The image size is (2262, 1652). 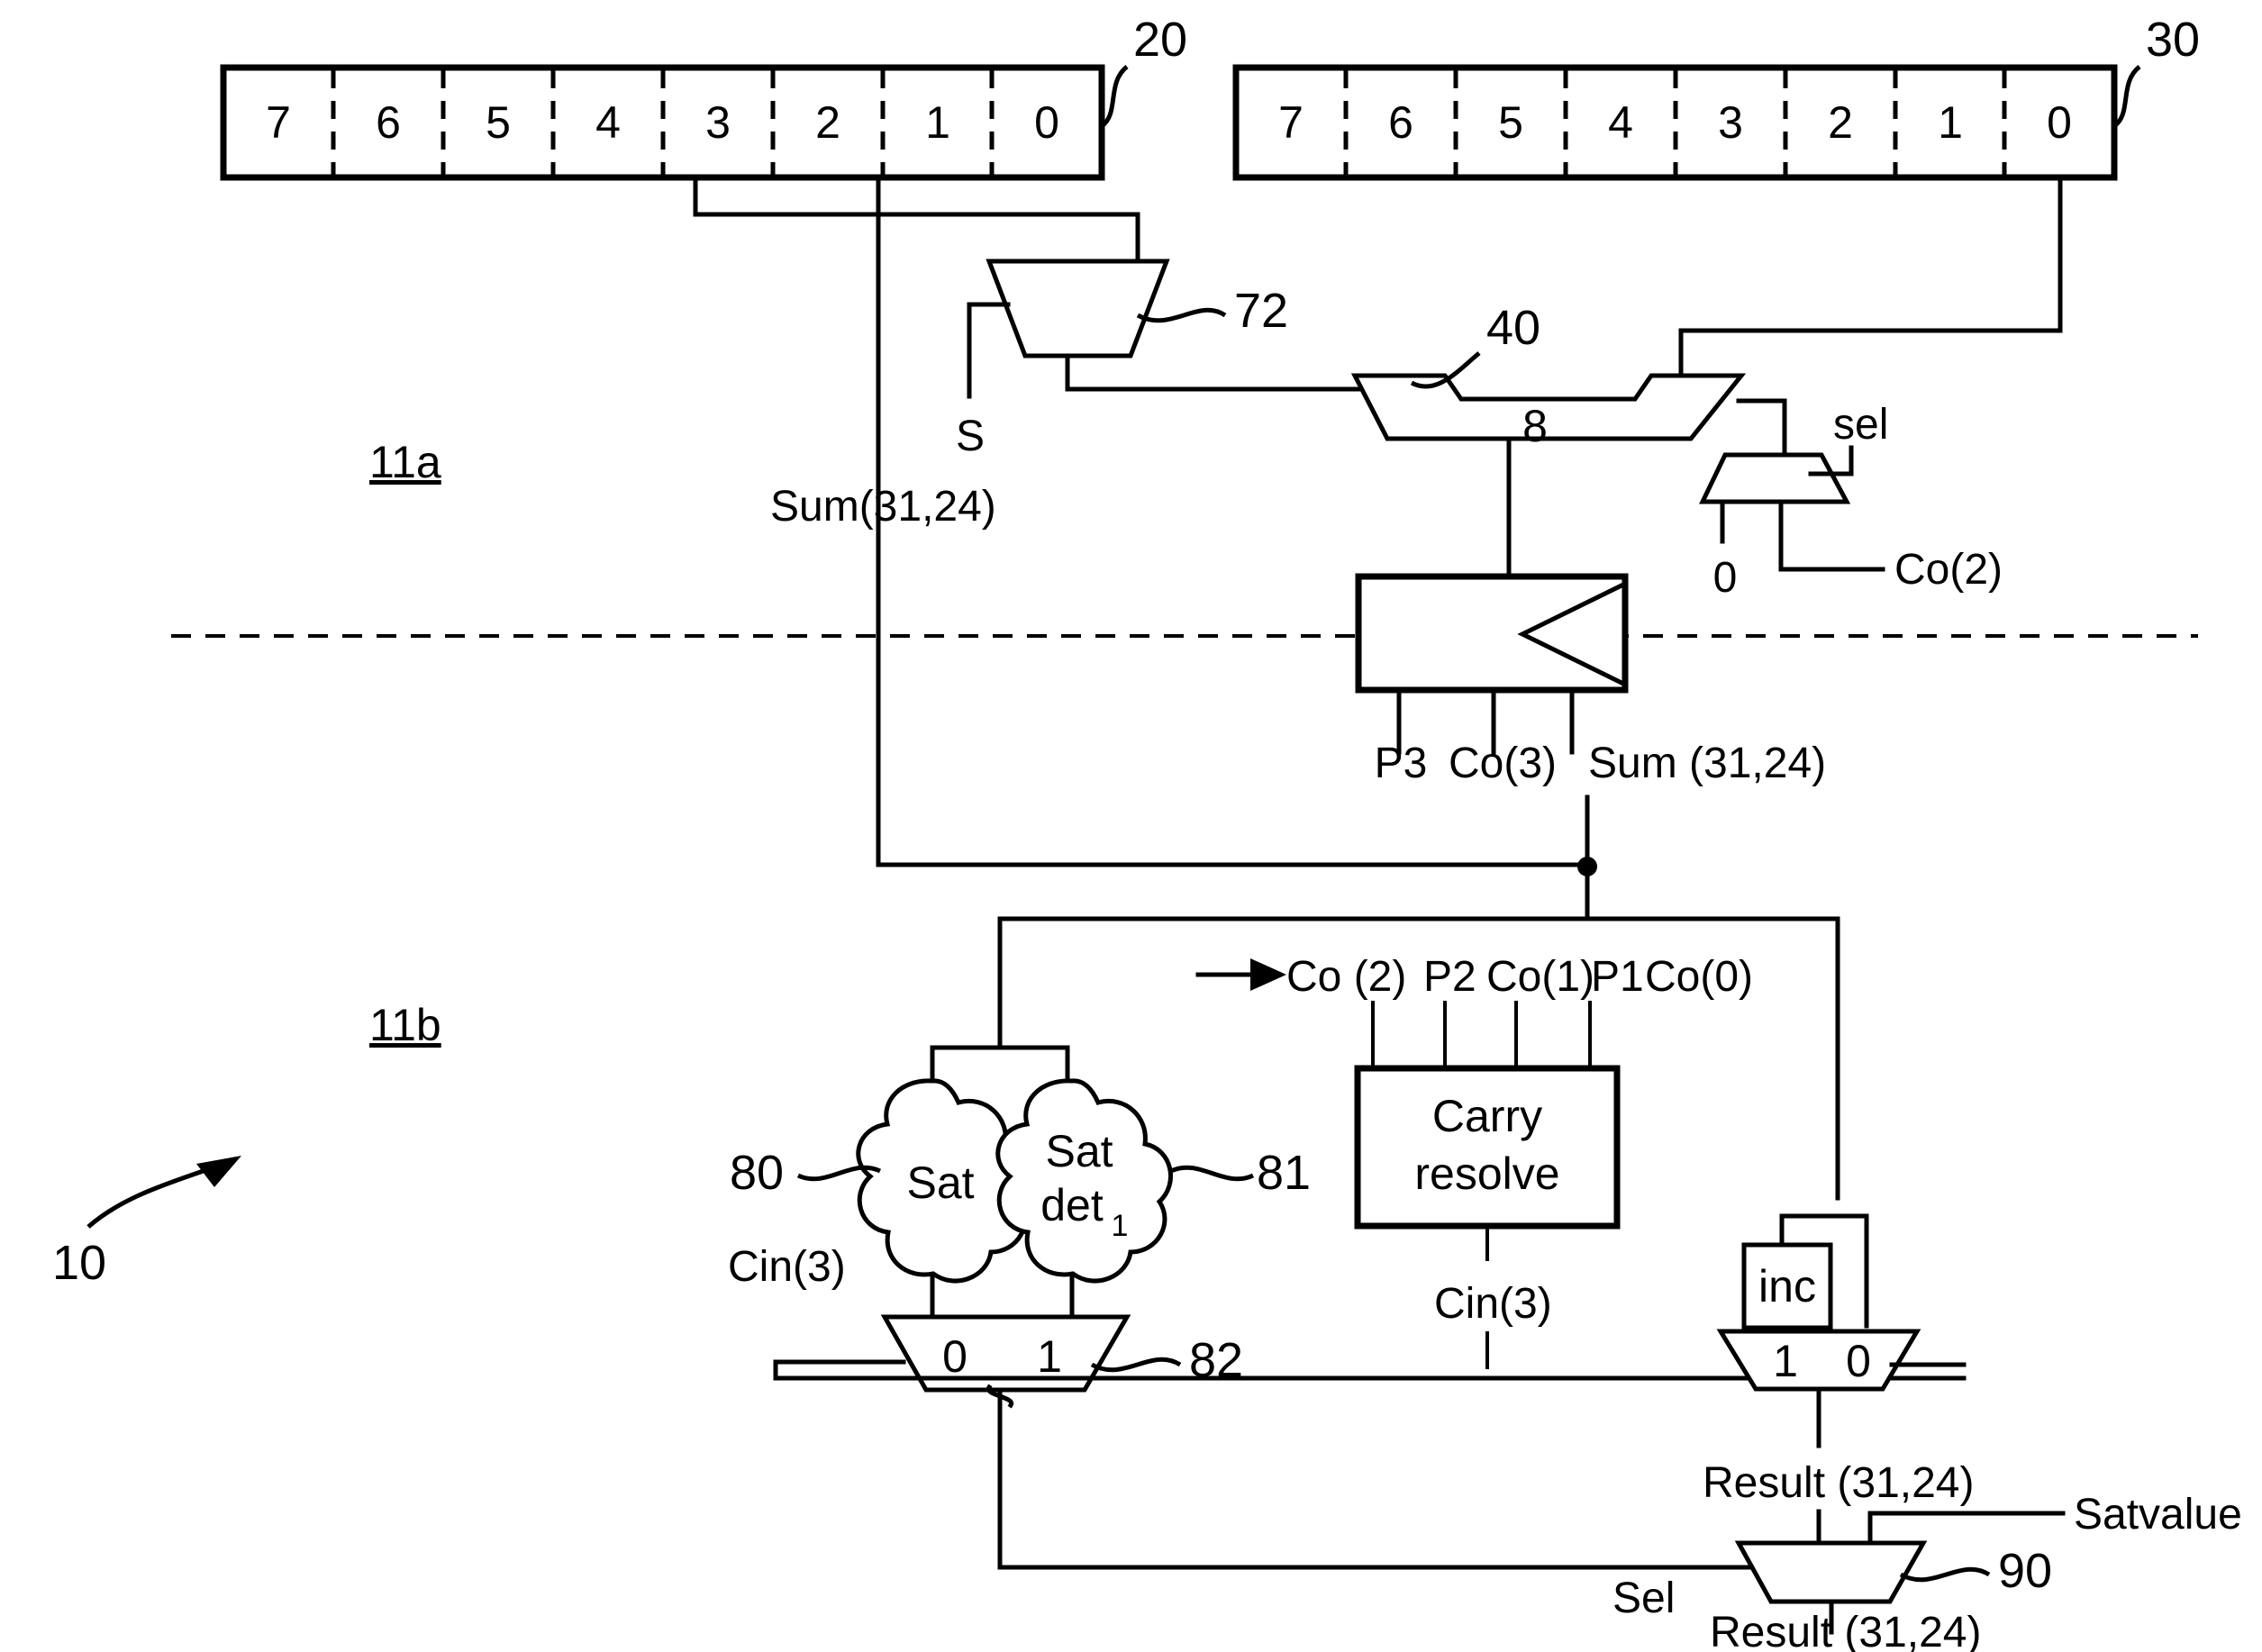 I want to click on adder-block-box, so click(x=1492, y=633).